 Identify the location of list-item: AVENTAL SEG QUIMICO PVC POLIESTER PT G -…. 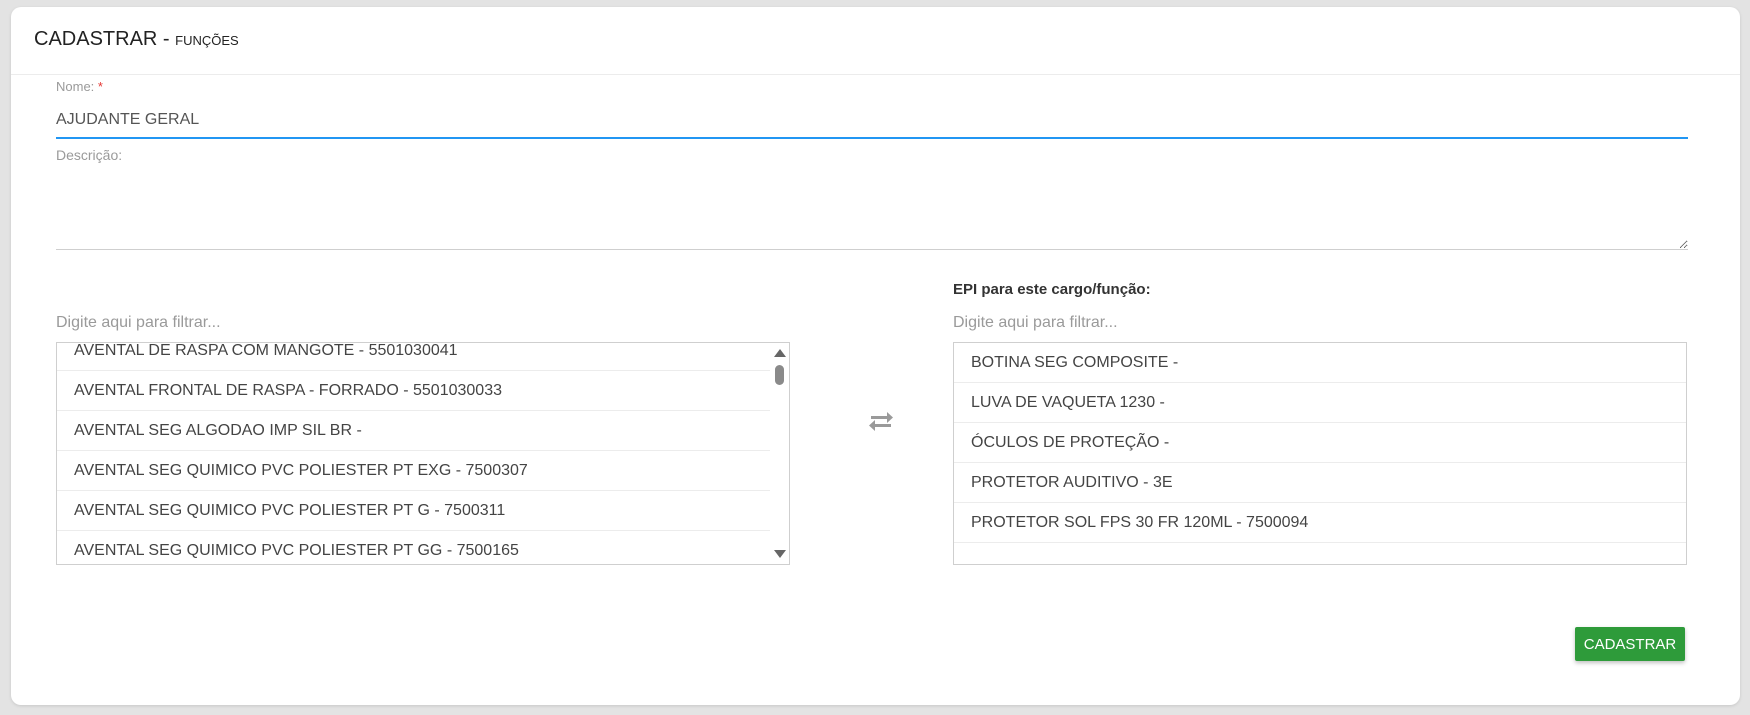
(413, 511).